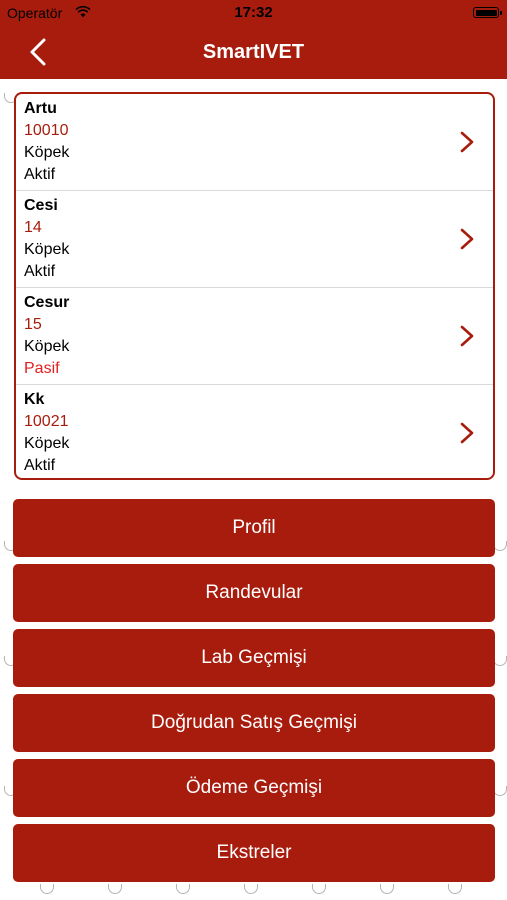  Describe the element at coordinates (254, 788) in the screenshot. I see `payment-history-button: Ödeme Geçmişi` at that location.